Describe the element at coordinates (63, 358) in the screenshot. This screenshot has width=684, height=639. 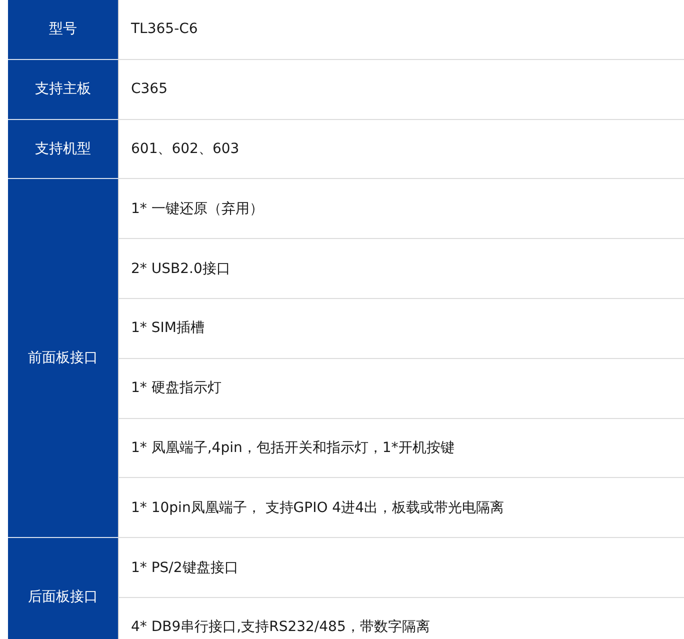
I see `row-header: 前面板接口` at that location.